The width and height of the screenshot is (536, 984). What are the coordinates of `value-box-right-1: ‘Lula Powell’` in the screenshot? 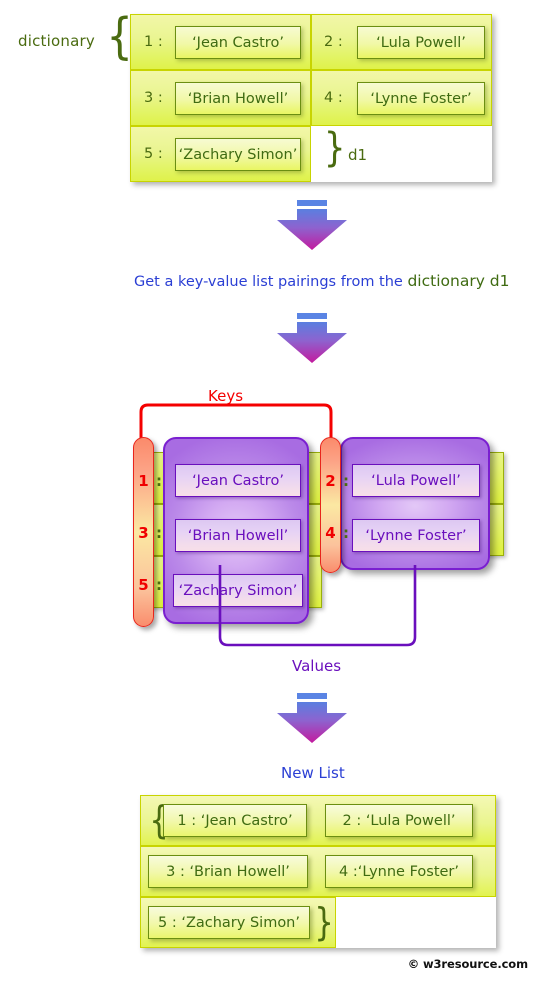 It's located at (416, 480).